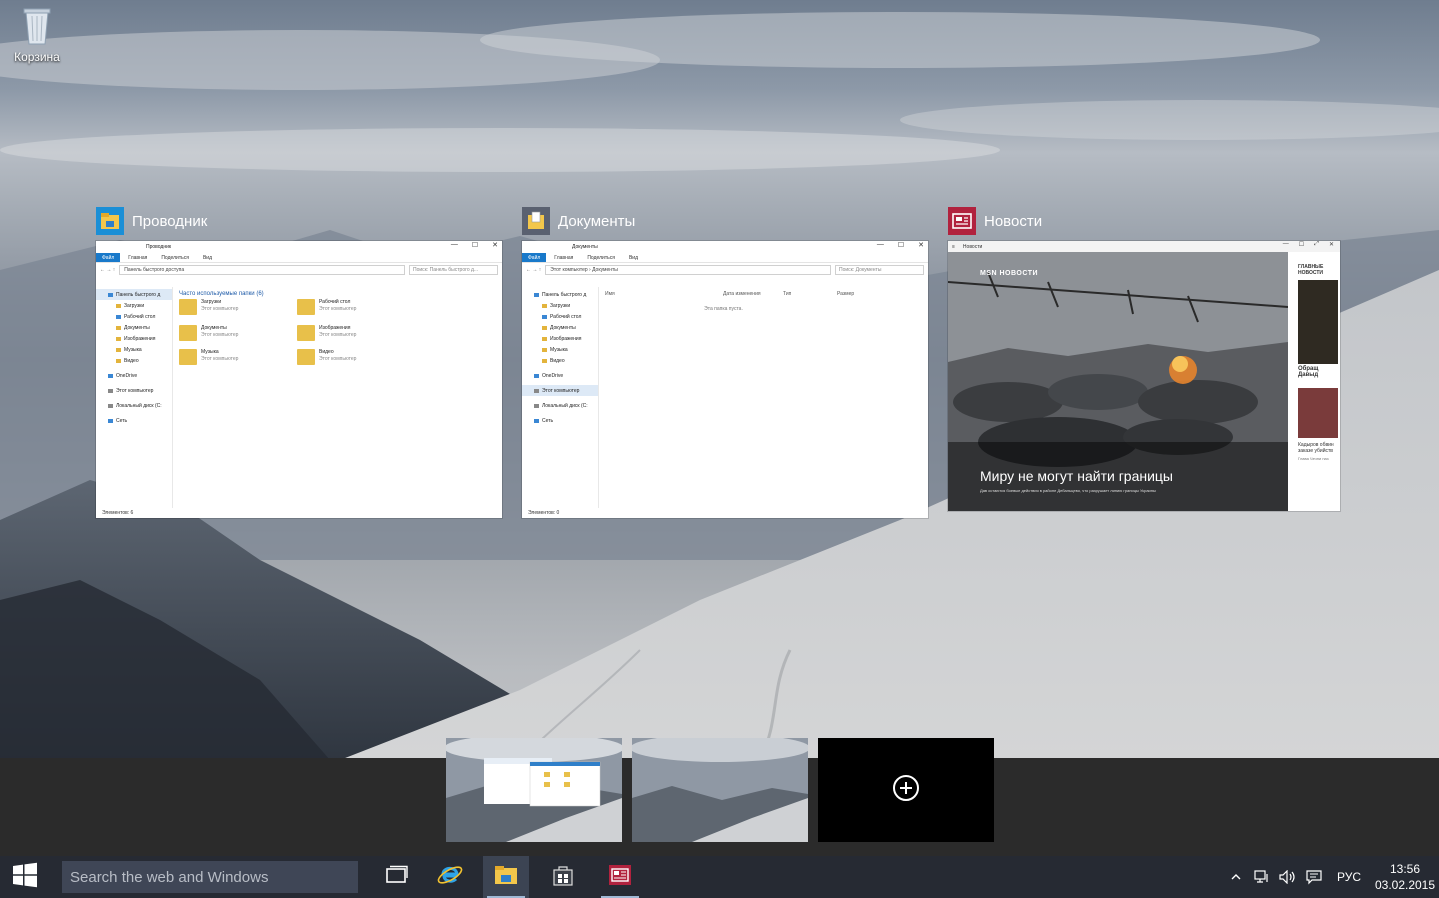 This screenshot has width=1439, height=898. What do you see at coordinates (597, 221) in the screenshot?
I see `window-title: Документы` at bounding box center [597, 221].